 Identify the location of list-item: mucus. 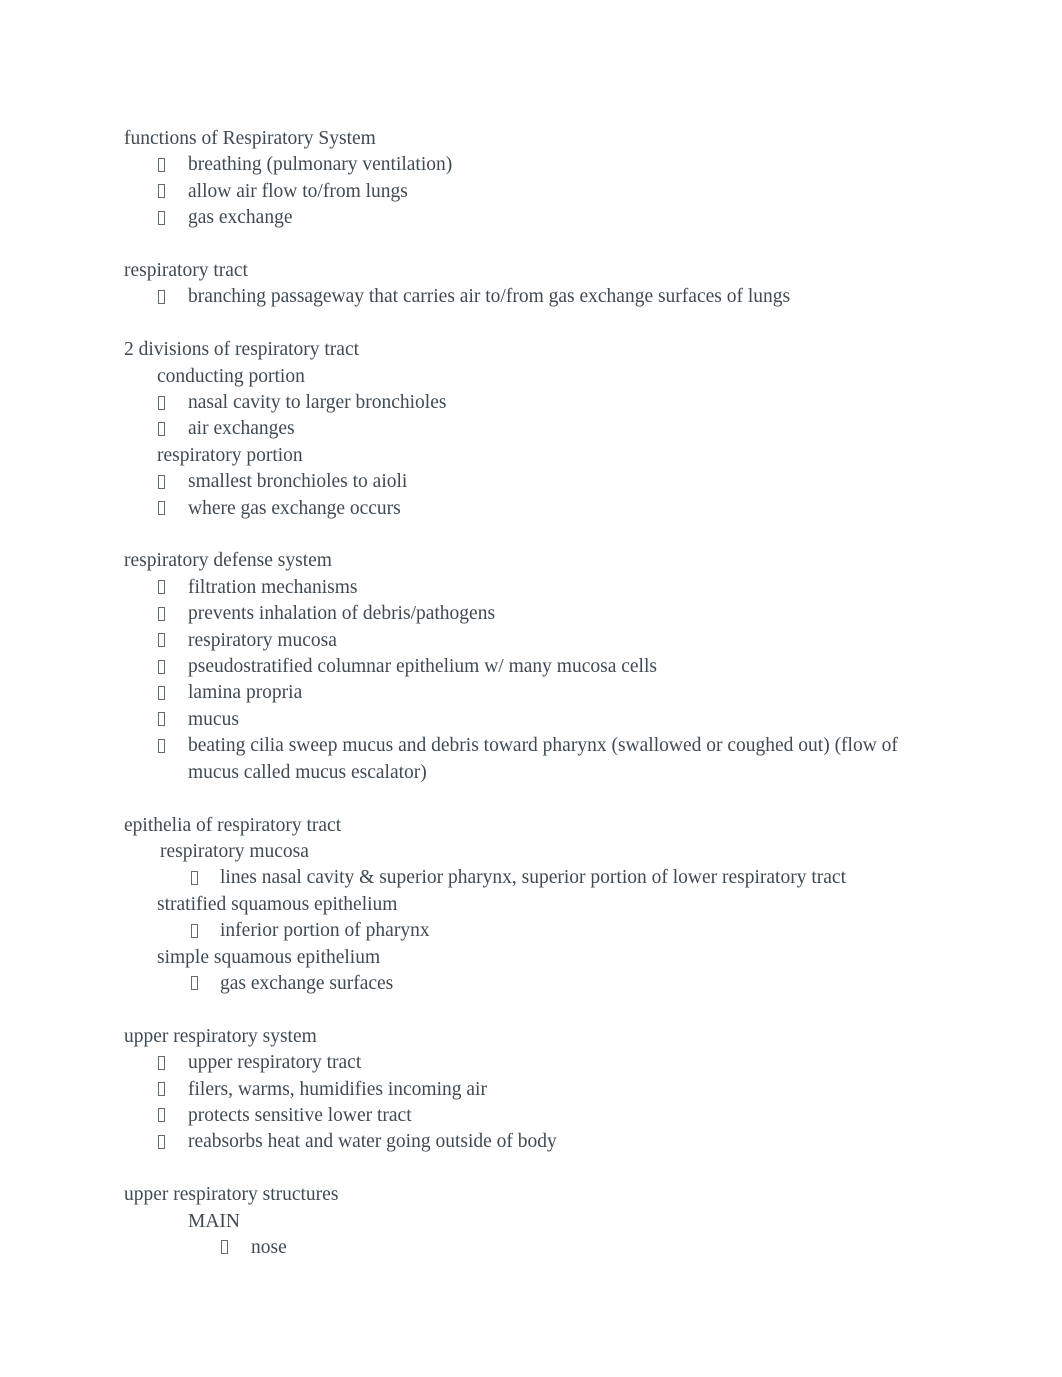
(532, 720).